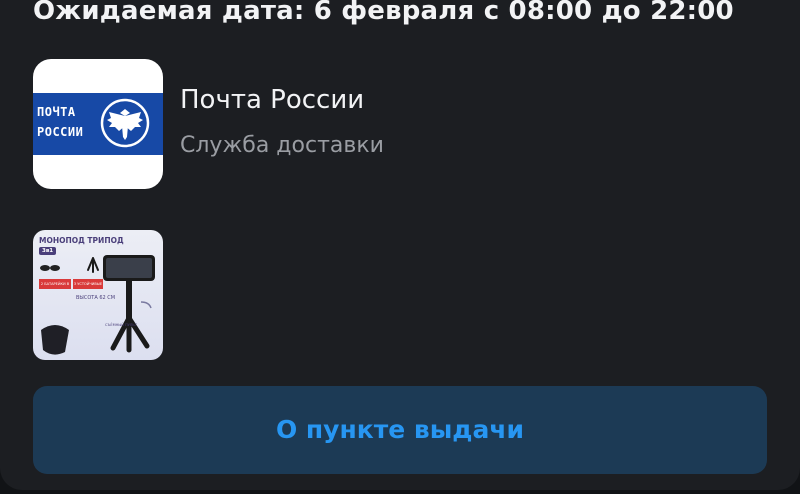 This screenshot has height=494, width=800. I want to click on service-name: Почта России, so click(272, 100).